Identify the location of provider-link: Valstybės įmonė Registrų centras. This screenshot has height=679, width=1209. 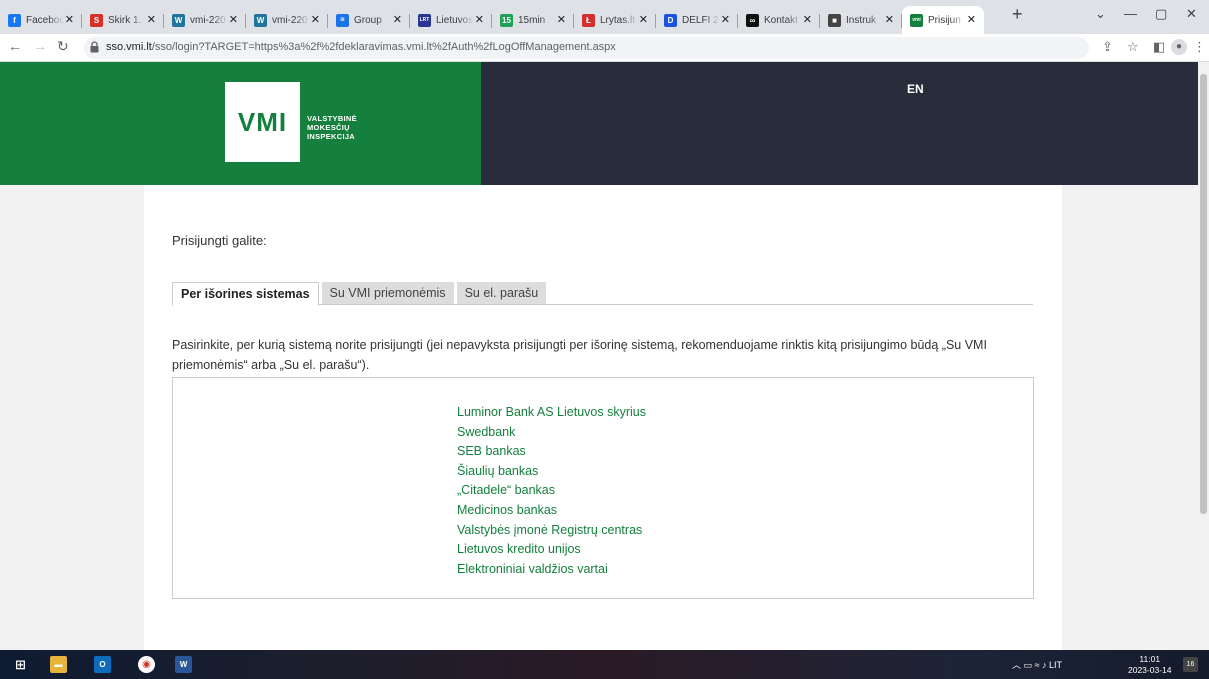
(551, 531).